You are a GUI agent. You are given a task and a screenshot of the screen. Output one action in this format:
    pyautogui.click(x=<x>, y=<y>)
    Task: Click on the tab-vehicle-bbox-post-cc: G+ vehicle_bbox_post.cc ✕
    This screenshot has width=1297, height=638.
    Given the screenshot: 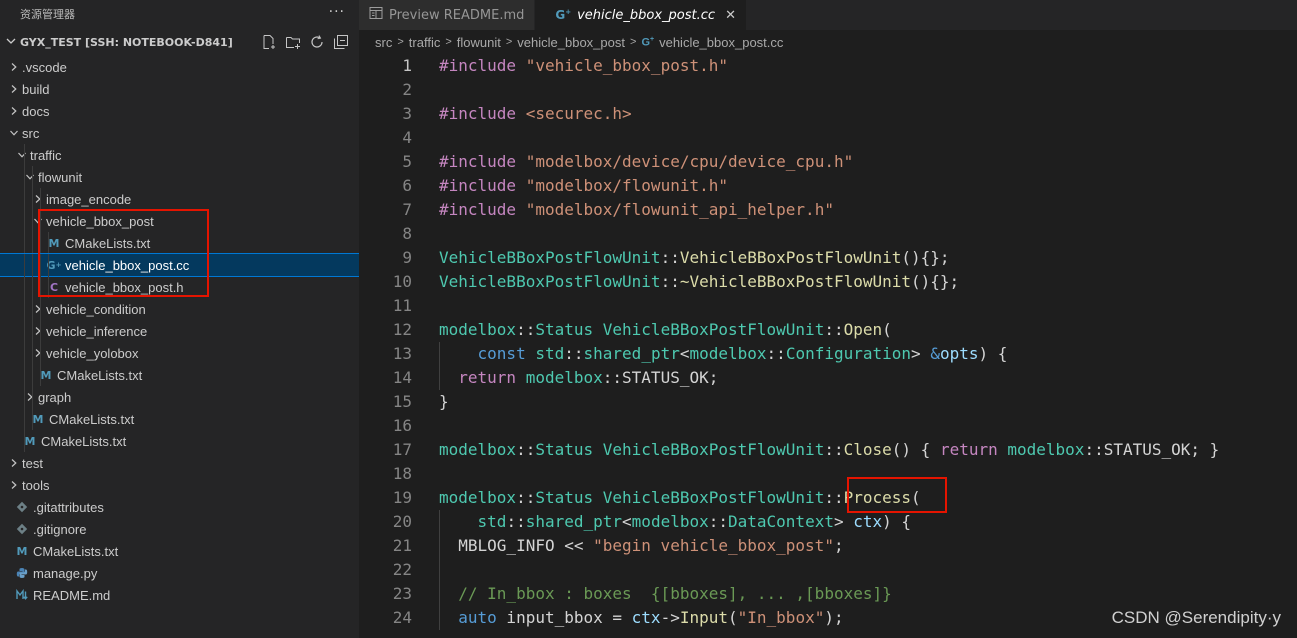 What is the action you would take?
    pyautogui.click(x=641, y=15)
    